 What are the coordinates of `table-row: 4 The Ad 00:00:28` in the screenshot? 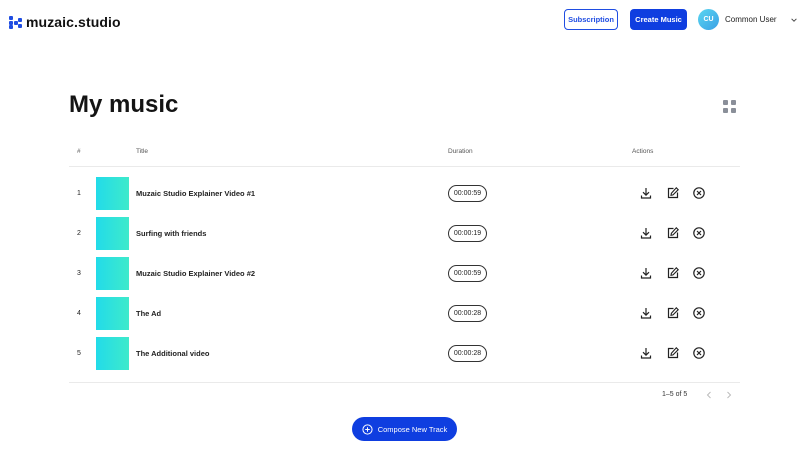 It's located at (404, 314).